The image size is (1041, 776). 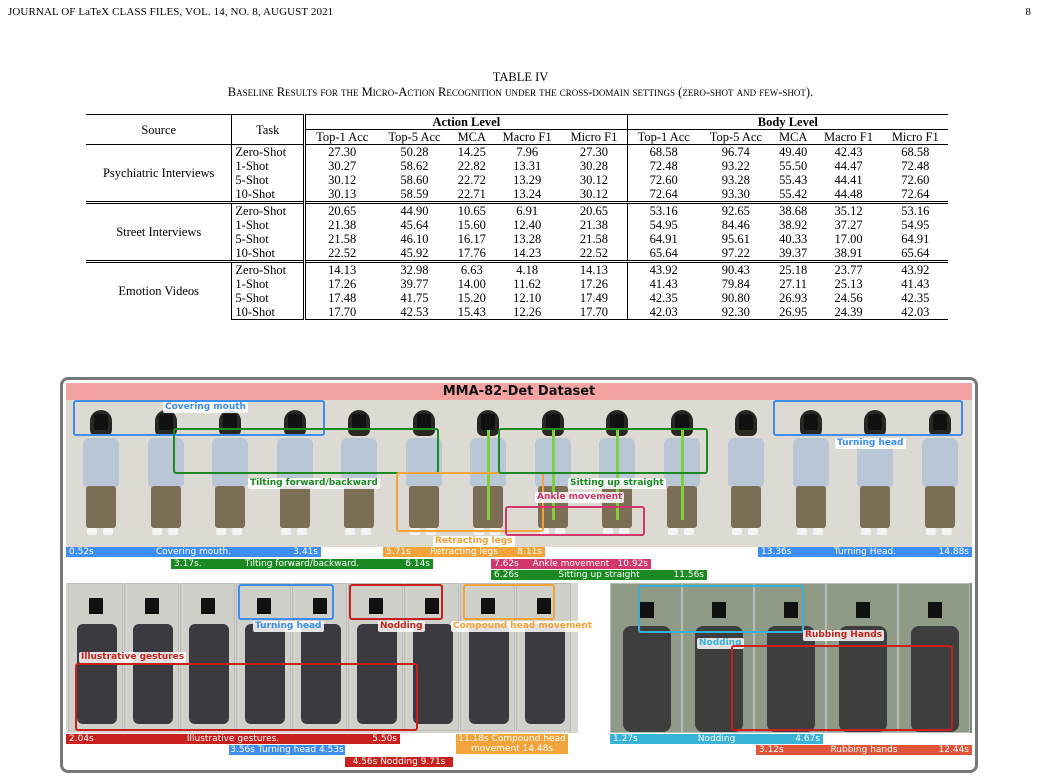 I want to click on bar-compound: 11.18s Compound head movement 14.48s, so click(x=512, y=744).